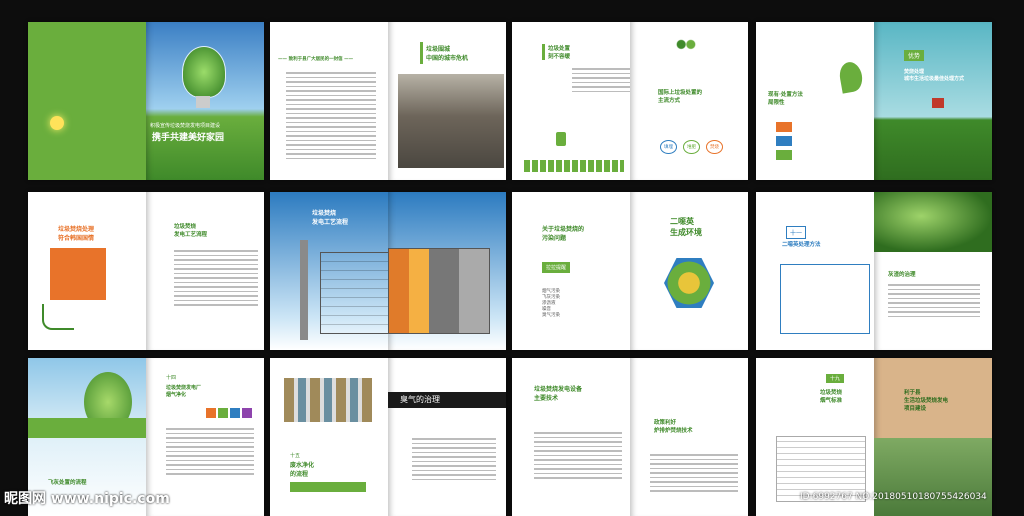 This screenshot has height=516, width=1024. I want to click on watermark-left: 昵图网 www.nipic.com, so click(87, 499).